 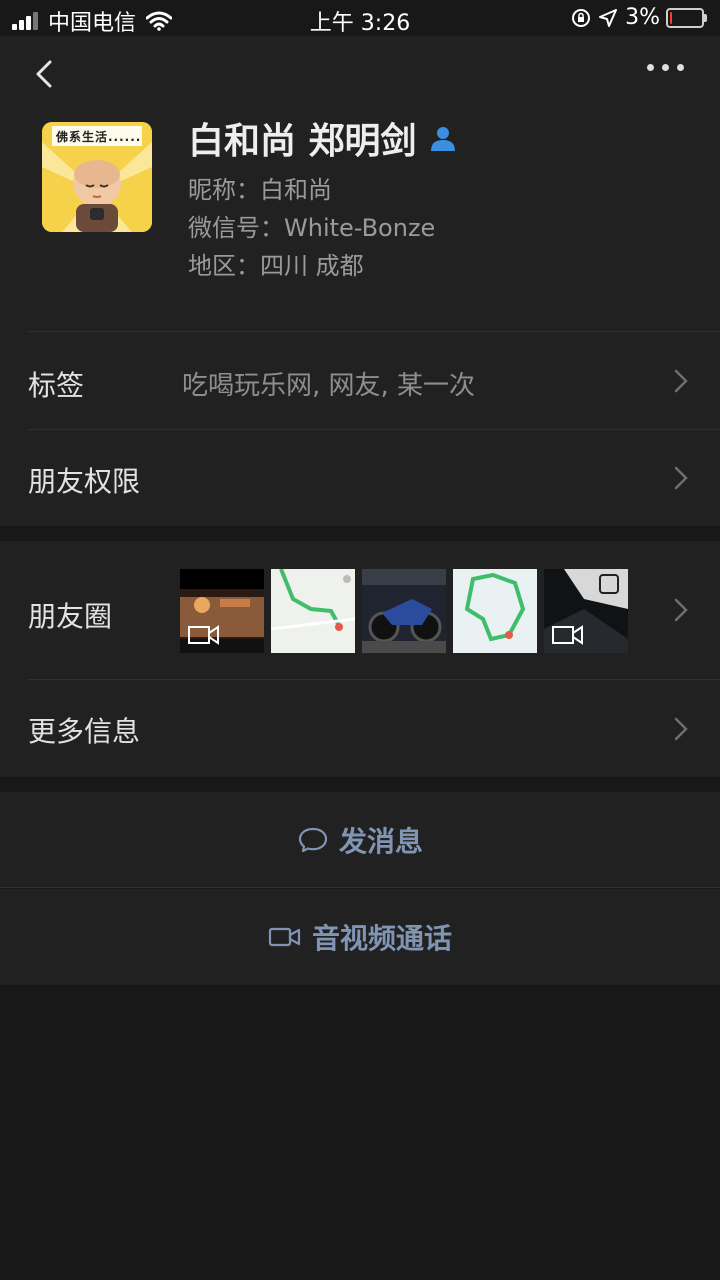 What do you see at coordinates (360, 887) in the screenshot?
I see `divider` at bounding box center [360, 887].